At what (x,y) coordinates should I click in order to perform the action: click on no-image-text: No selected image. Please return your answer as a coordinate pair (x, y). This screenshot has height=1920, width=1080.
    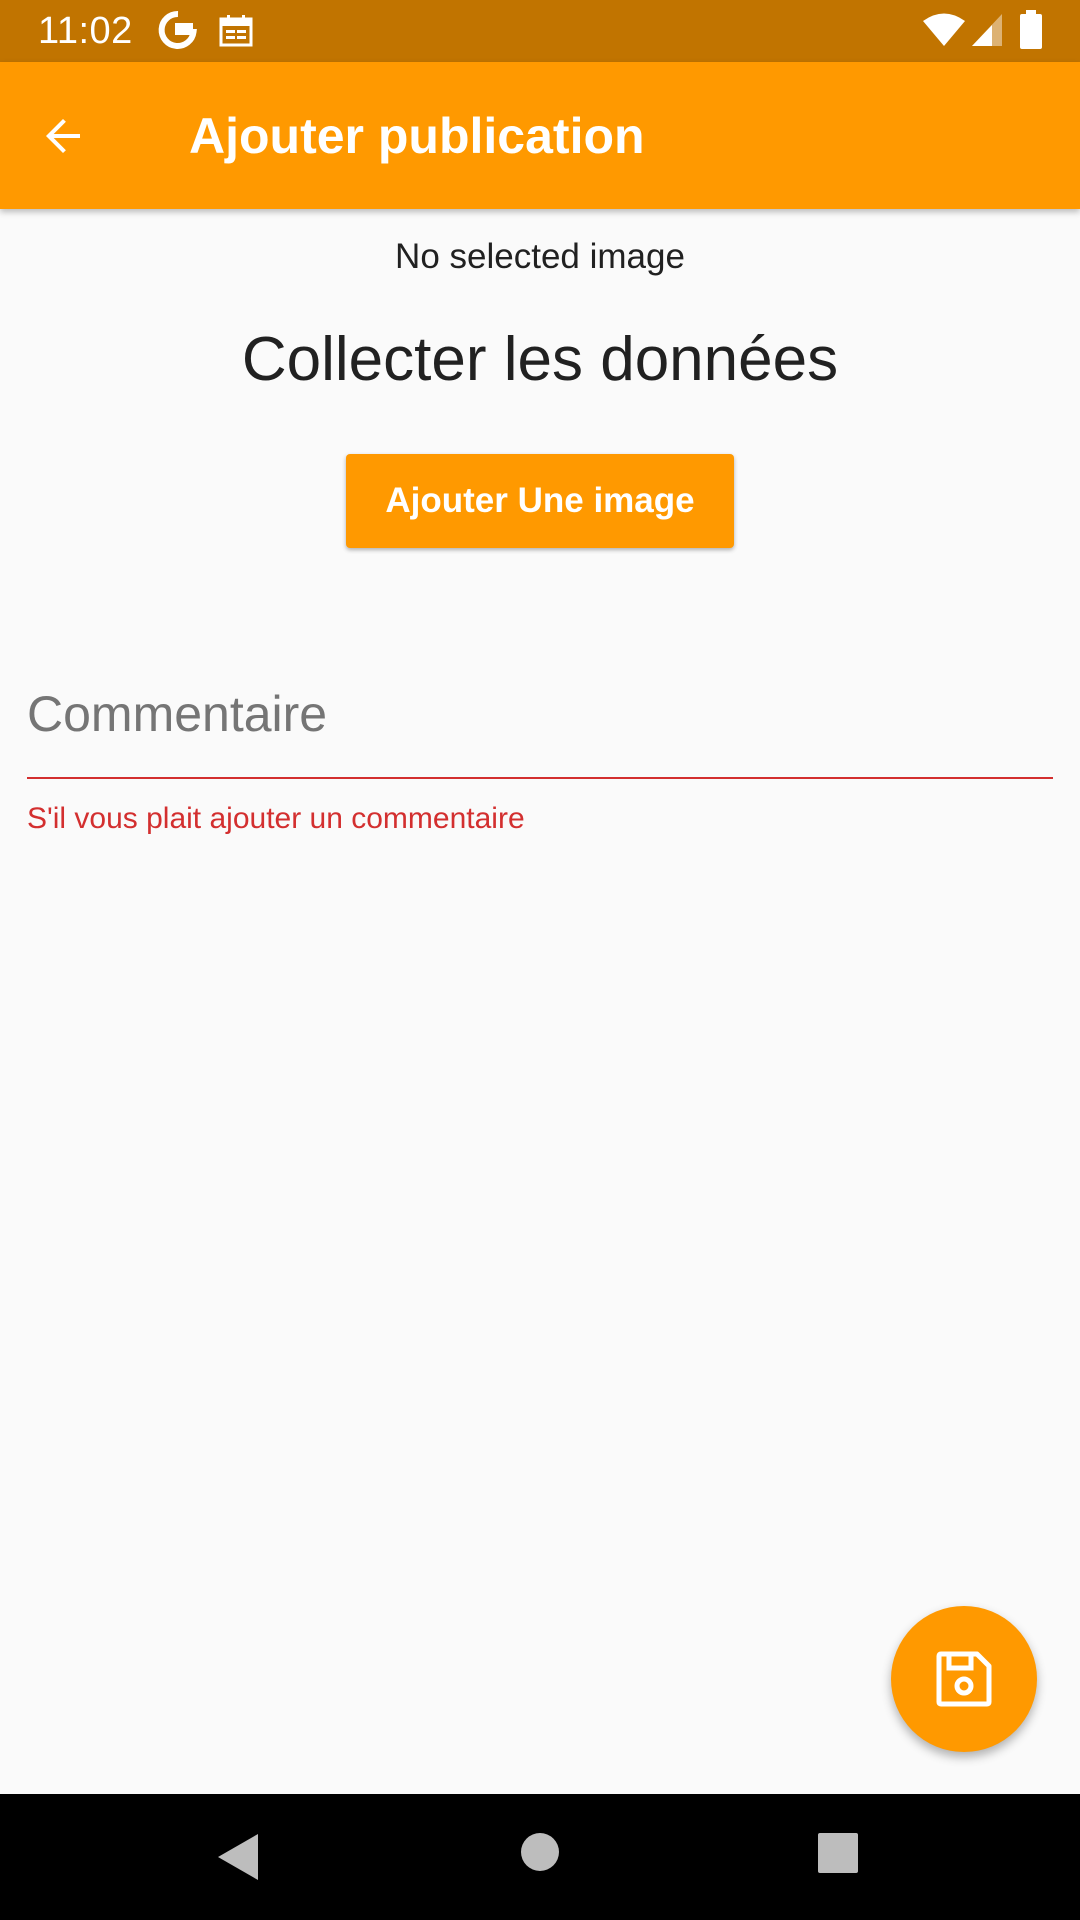
    Looking at the image, I should click on (540, 256).